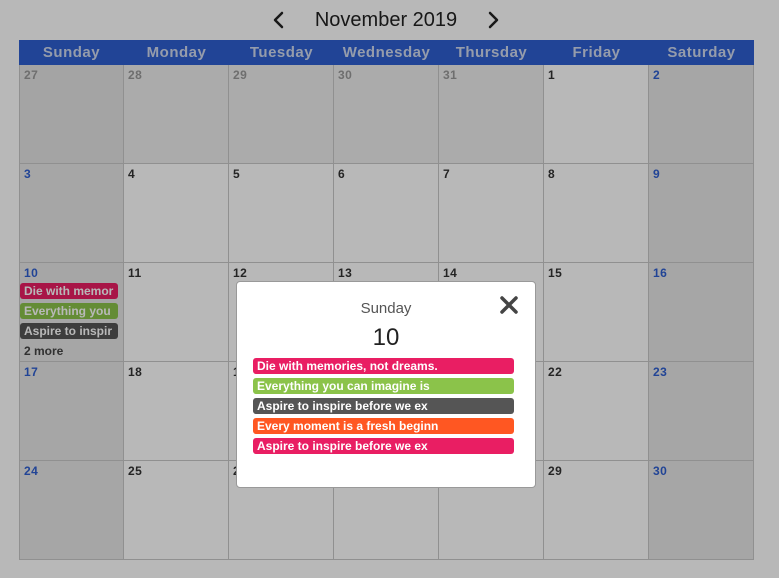  I want to click on popup-weekday: Sunday, so click(386, 308).